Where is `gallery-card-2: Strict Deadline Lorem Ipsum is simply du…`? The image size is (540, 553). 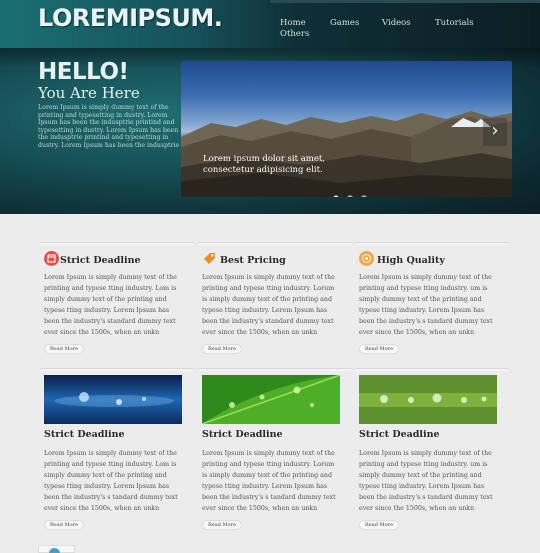 gallery-card-2: Strict Deadline Lorem Ipsum is simply du… is located at coordinates (275, 449).